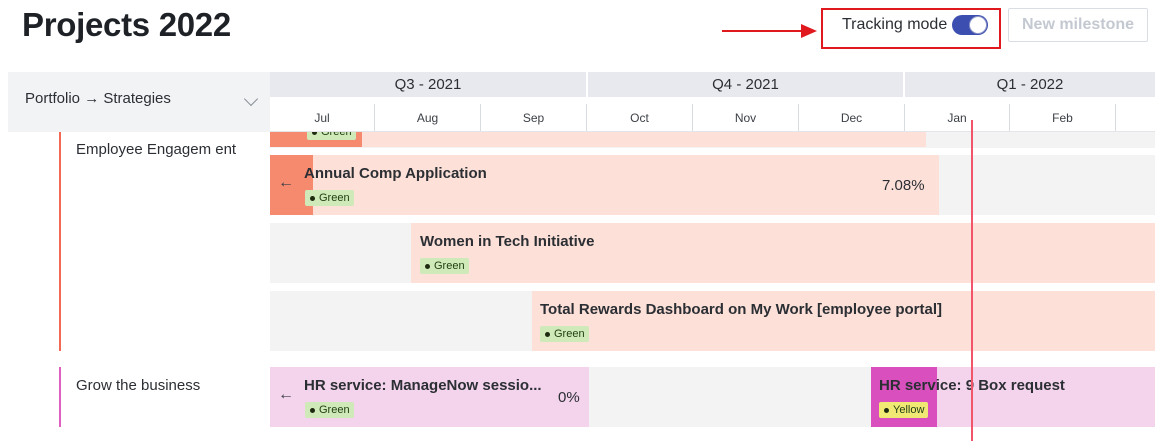 Image resolution: width=1155 pixels, height=441 pixels. Describe the element at coordinates (809, 31) in the screenshot. I see `annotation-arrow-head-icon` at that location.